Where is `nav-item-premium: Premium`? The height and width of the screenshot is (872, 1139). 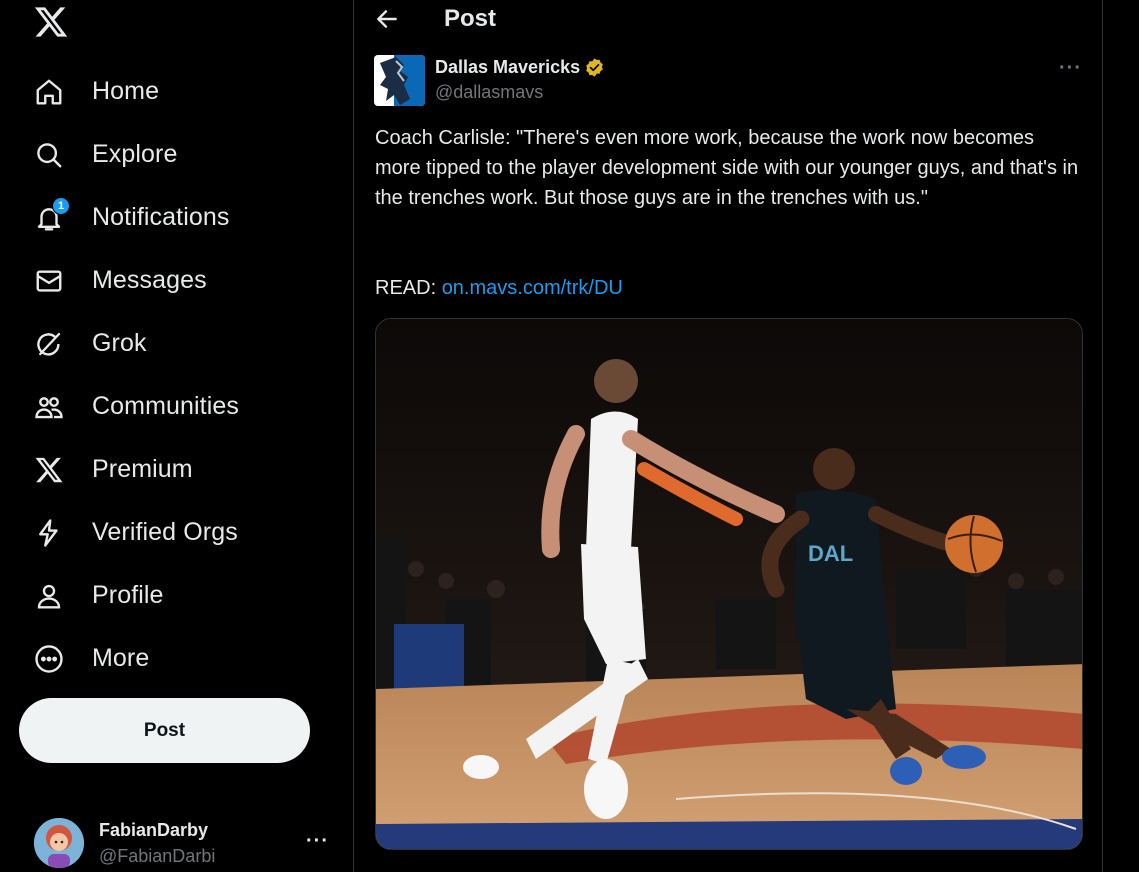
nav-item-premium: Premium is located at coordinates (129, 469).